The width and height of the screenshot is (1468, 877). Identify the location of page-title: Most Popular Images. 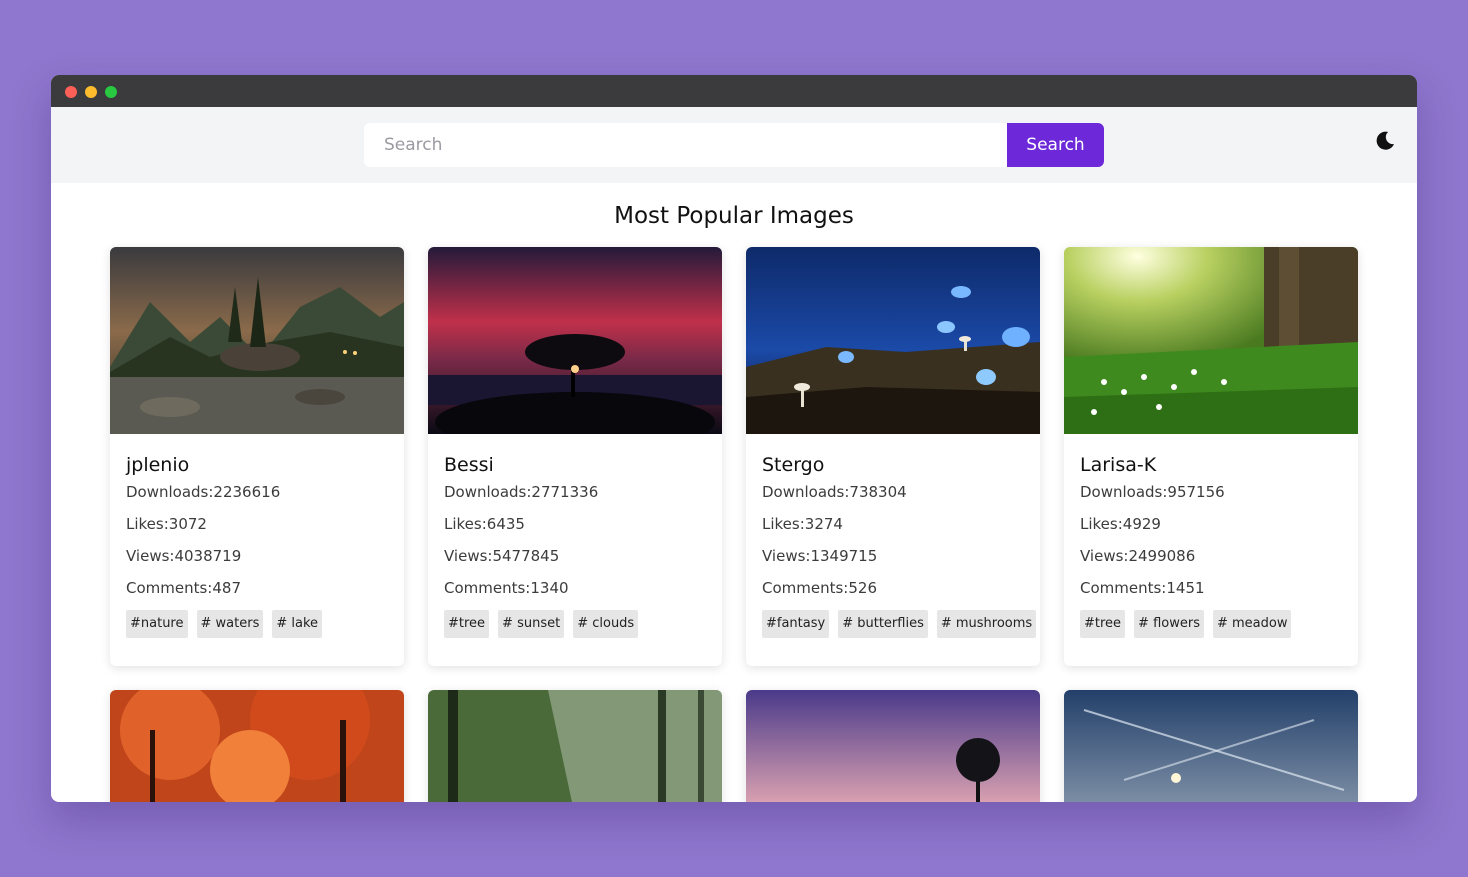
(734, 216).